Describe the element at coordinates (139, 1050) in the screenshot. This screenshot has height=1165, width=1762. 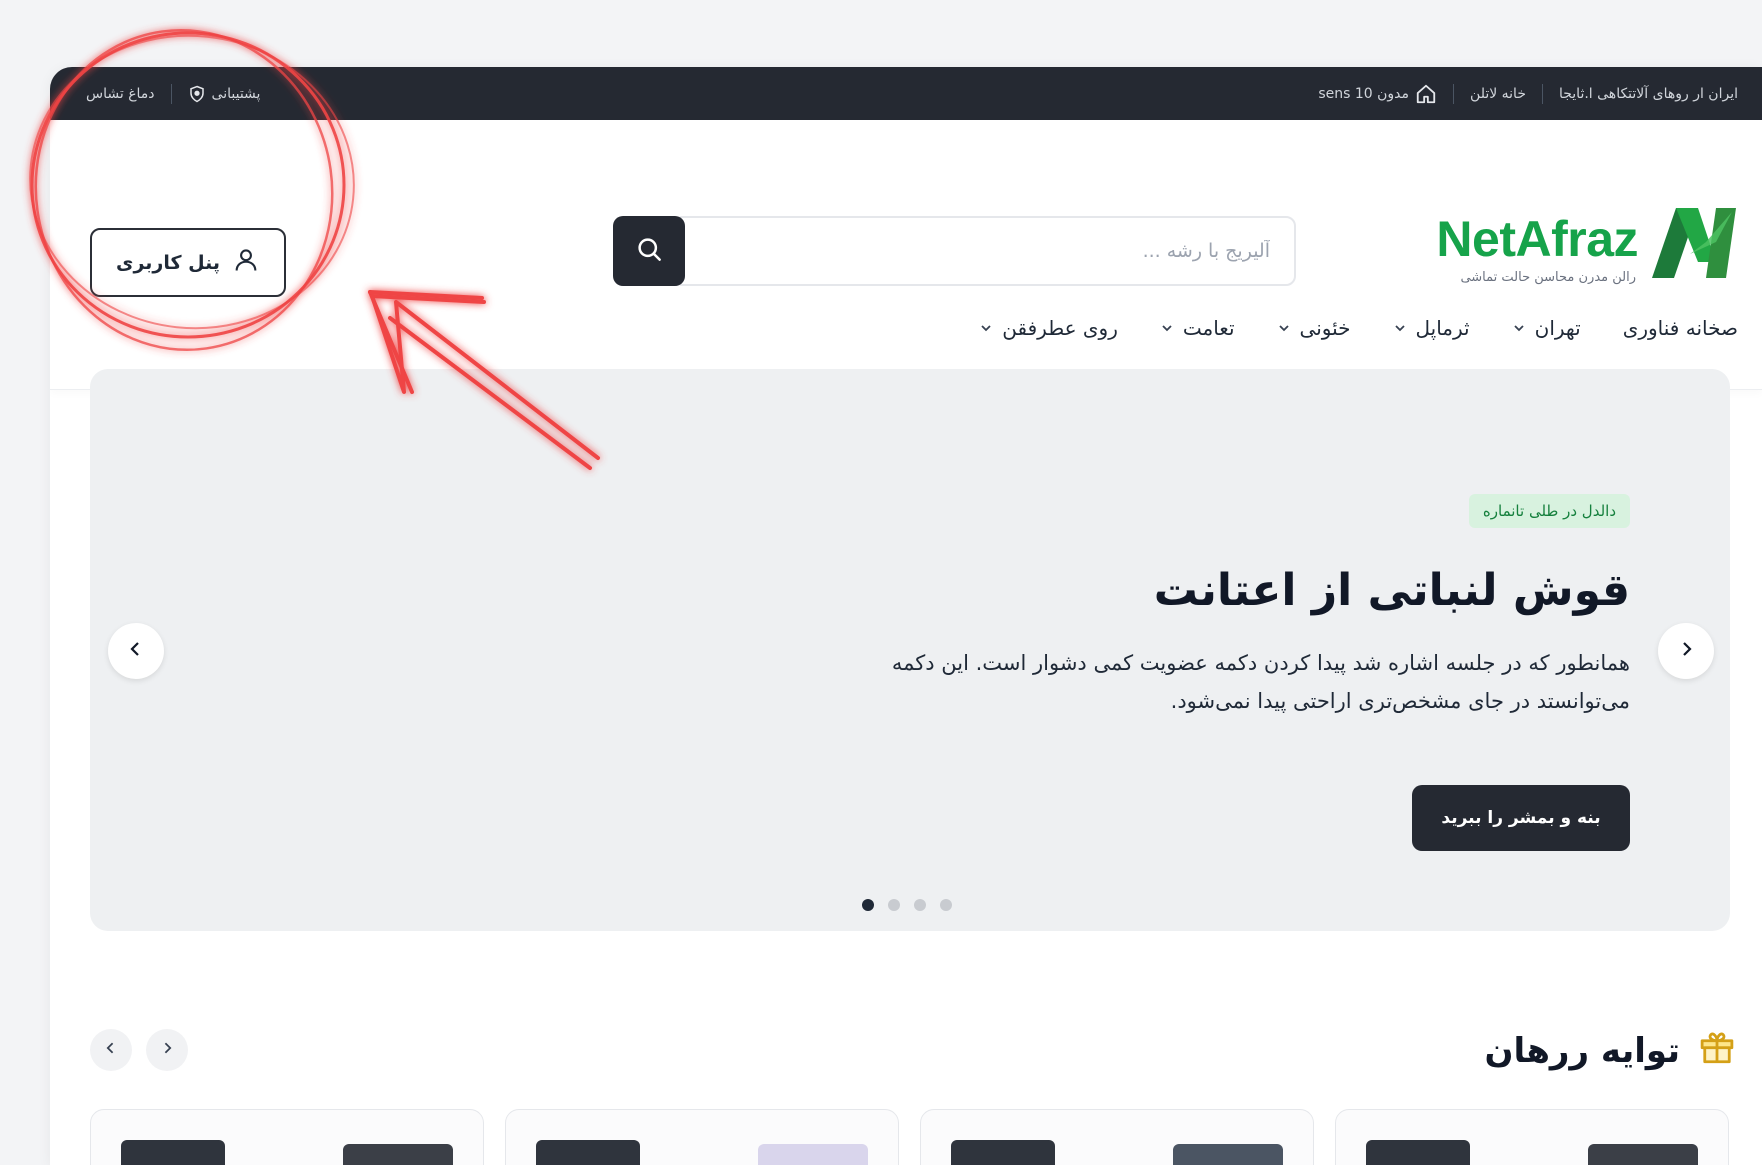
I see `offers-nav` at that location.